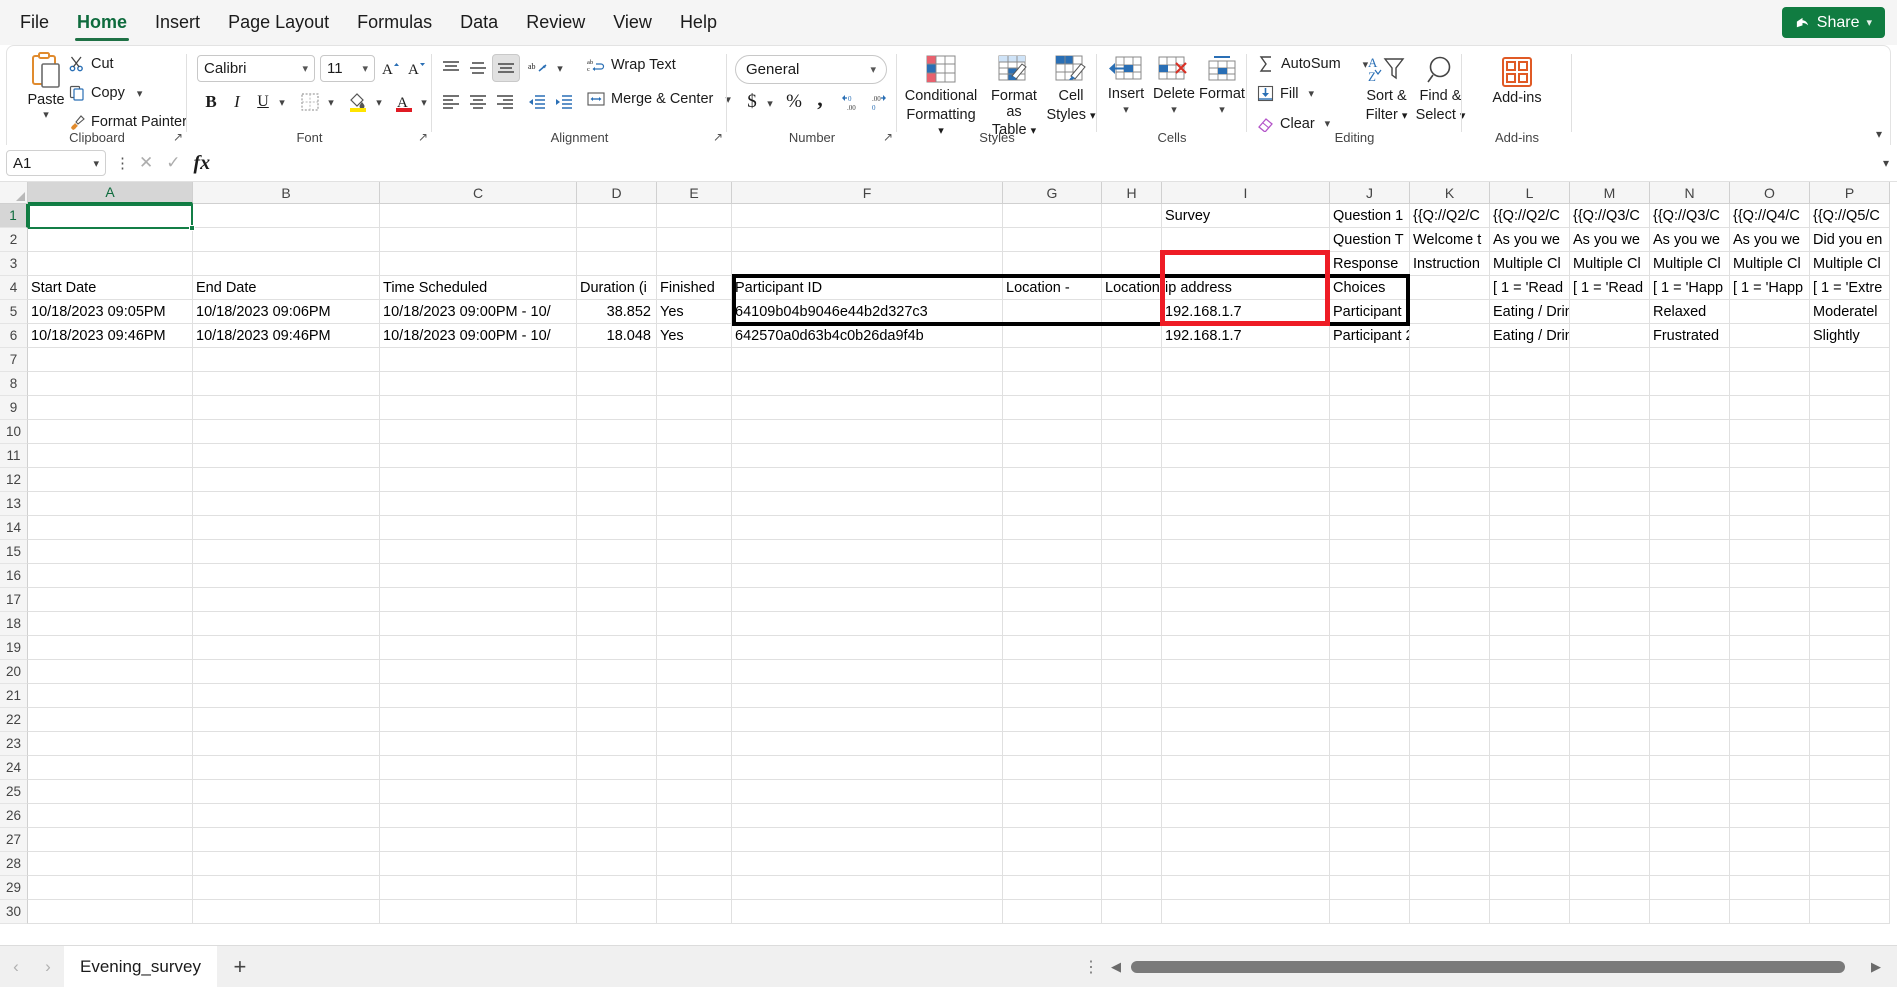 This screenshot has height=987, width=1897. I want to click on cell-I27, so click(1246, 840).